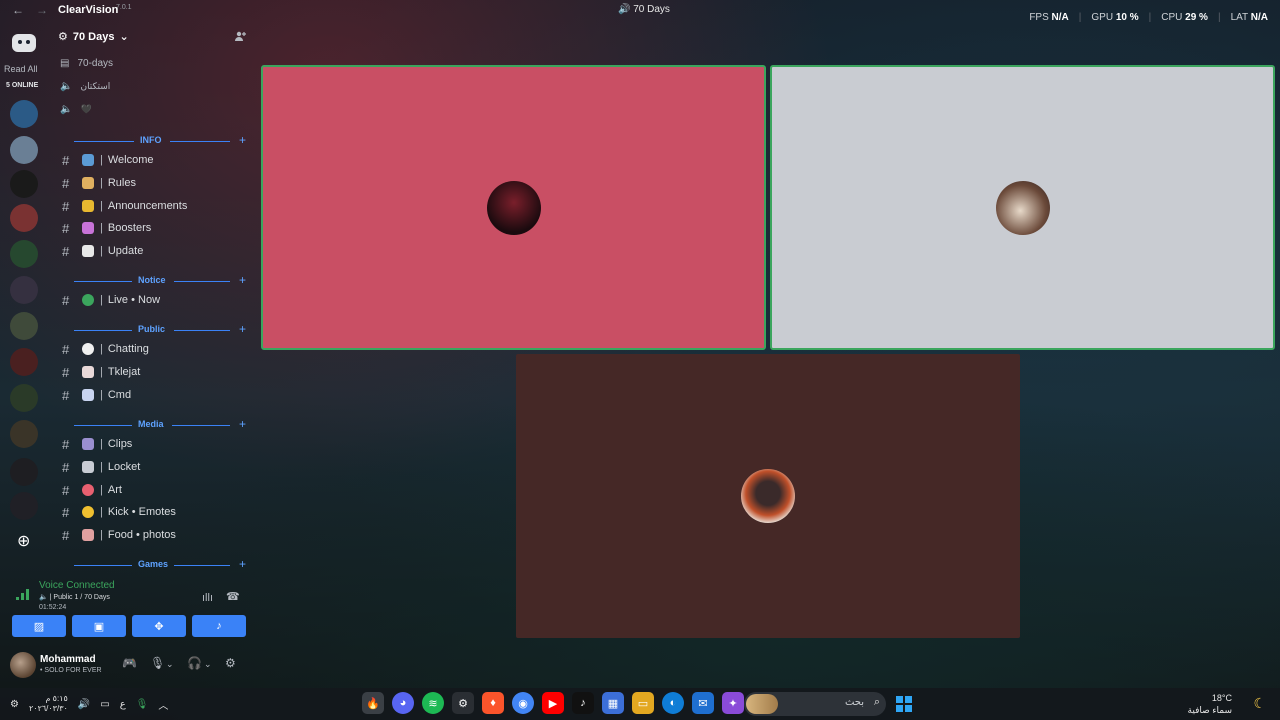  Describe the element at coordinates (493, 703) in the screenshot. I see `brave-icon: ♦` at that location.